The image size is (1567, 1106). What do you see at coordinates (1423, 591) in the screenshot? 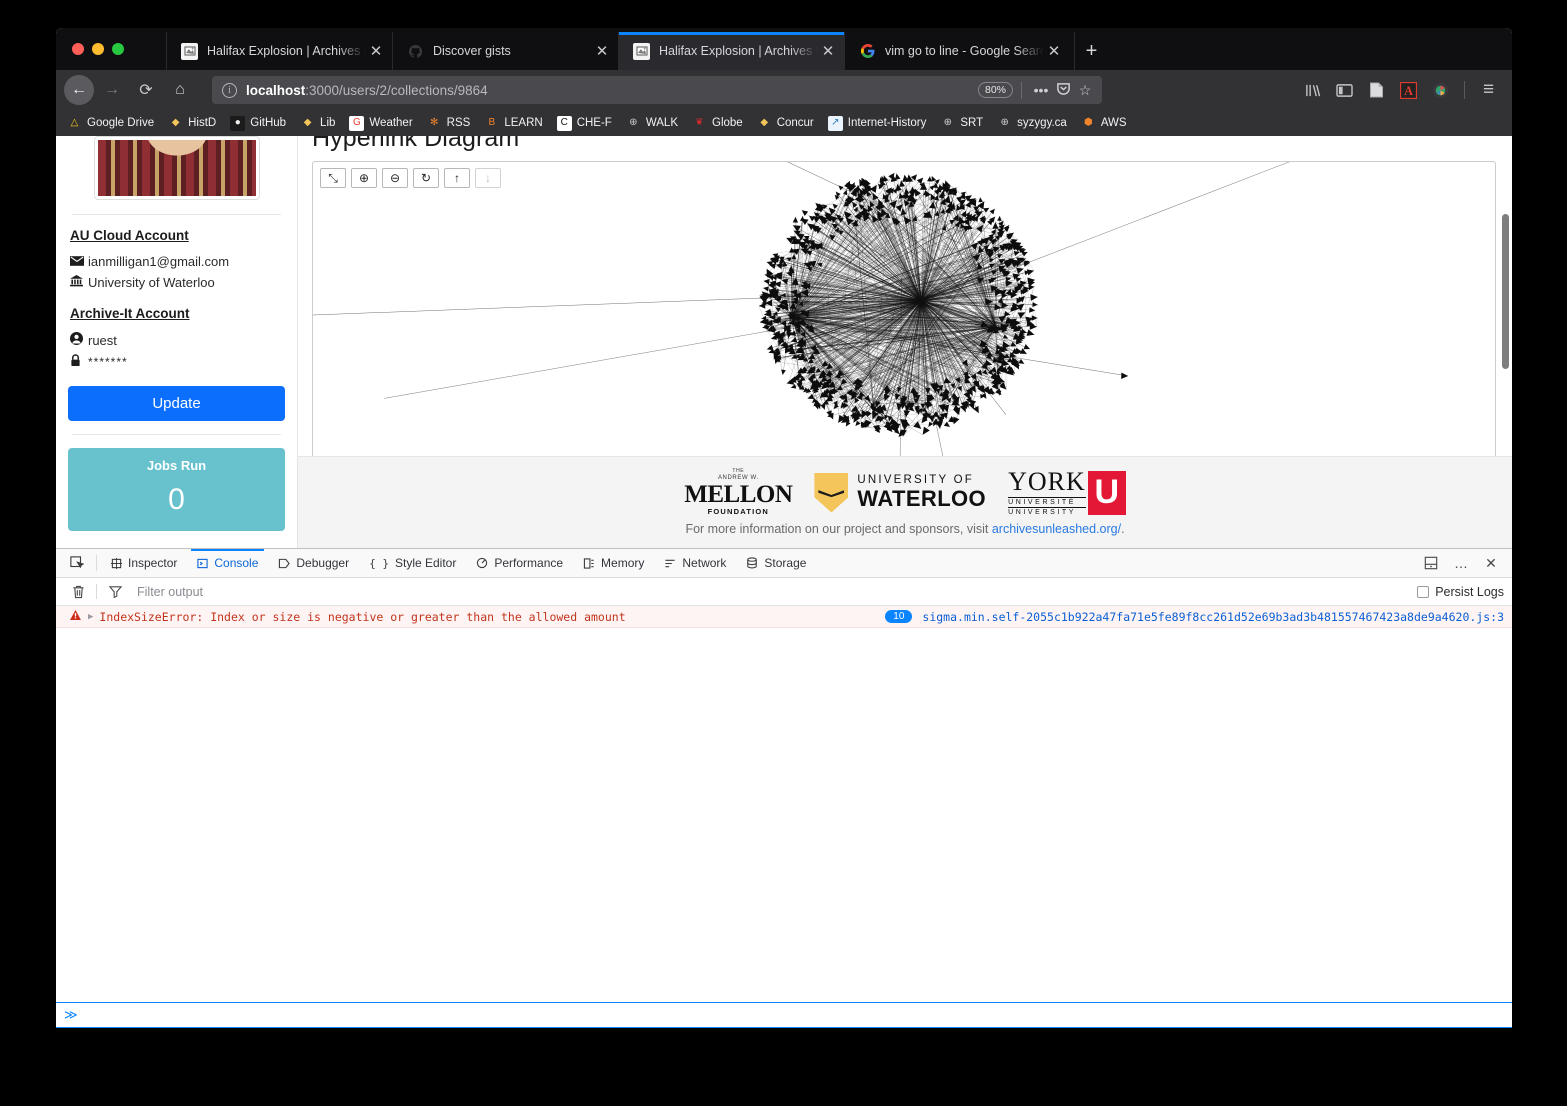
I see `persist-logs-checkbox` at bounding box center [1423, 591].